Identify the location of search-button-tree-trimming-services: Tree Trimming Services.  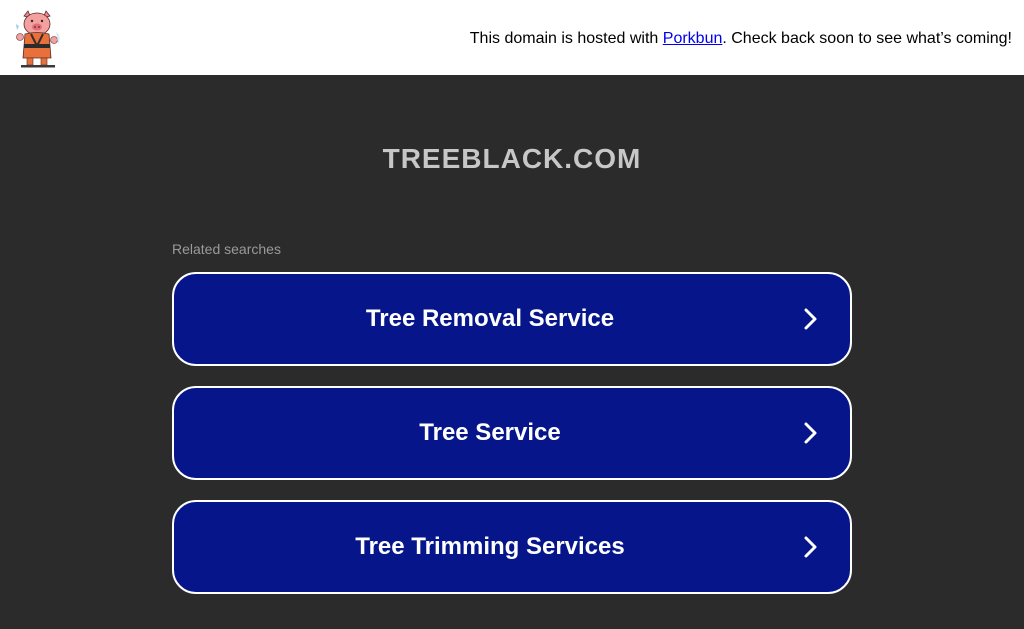
(512, 547).